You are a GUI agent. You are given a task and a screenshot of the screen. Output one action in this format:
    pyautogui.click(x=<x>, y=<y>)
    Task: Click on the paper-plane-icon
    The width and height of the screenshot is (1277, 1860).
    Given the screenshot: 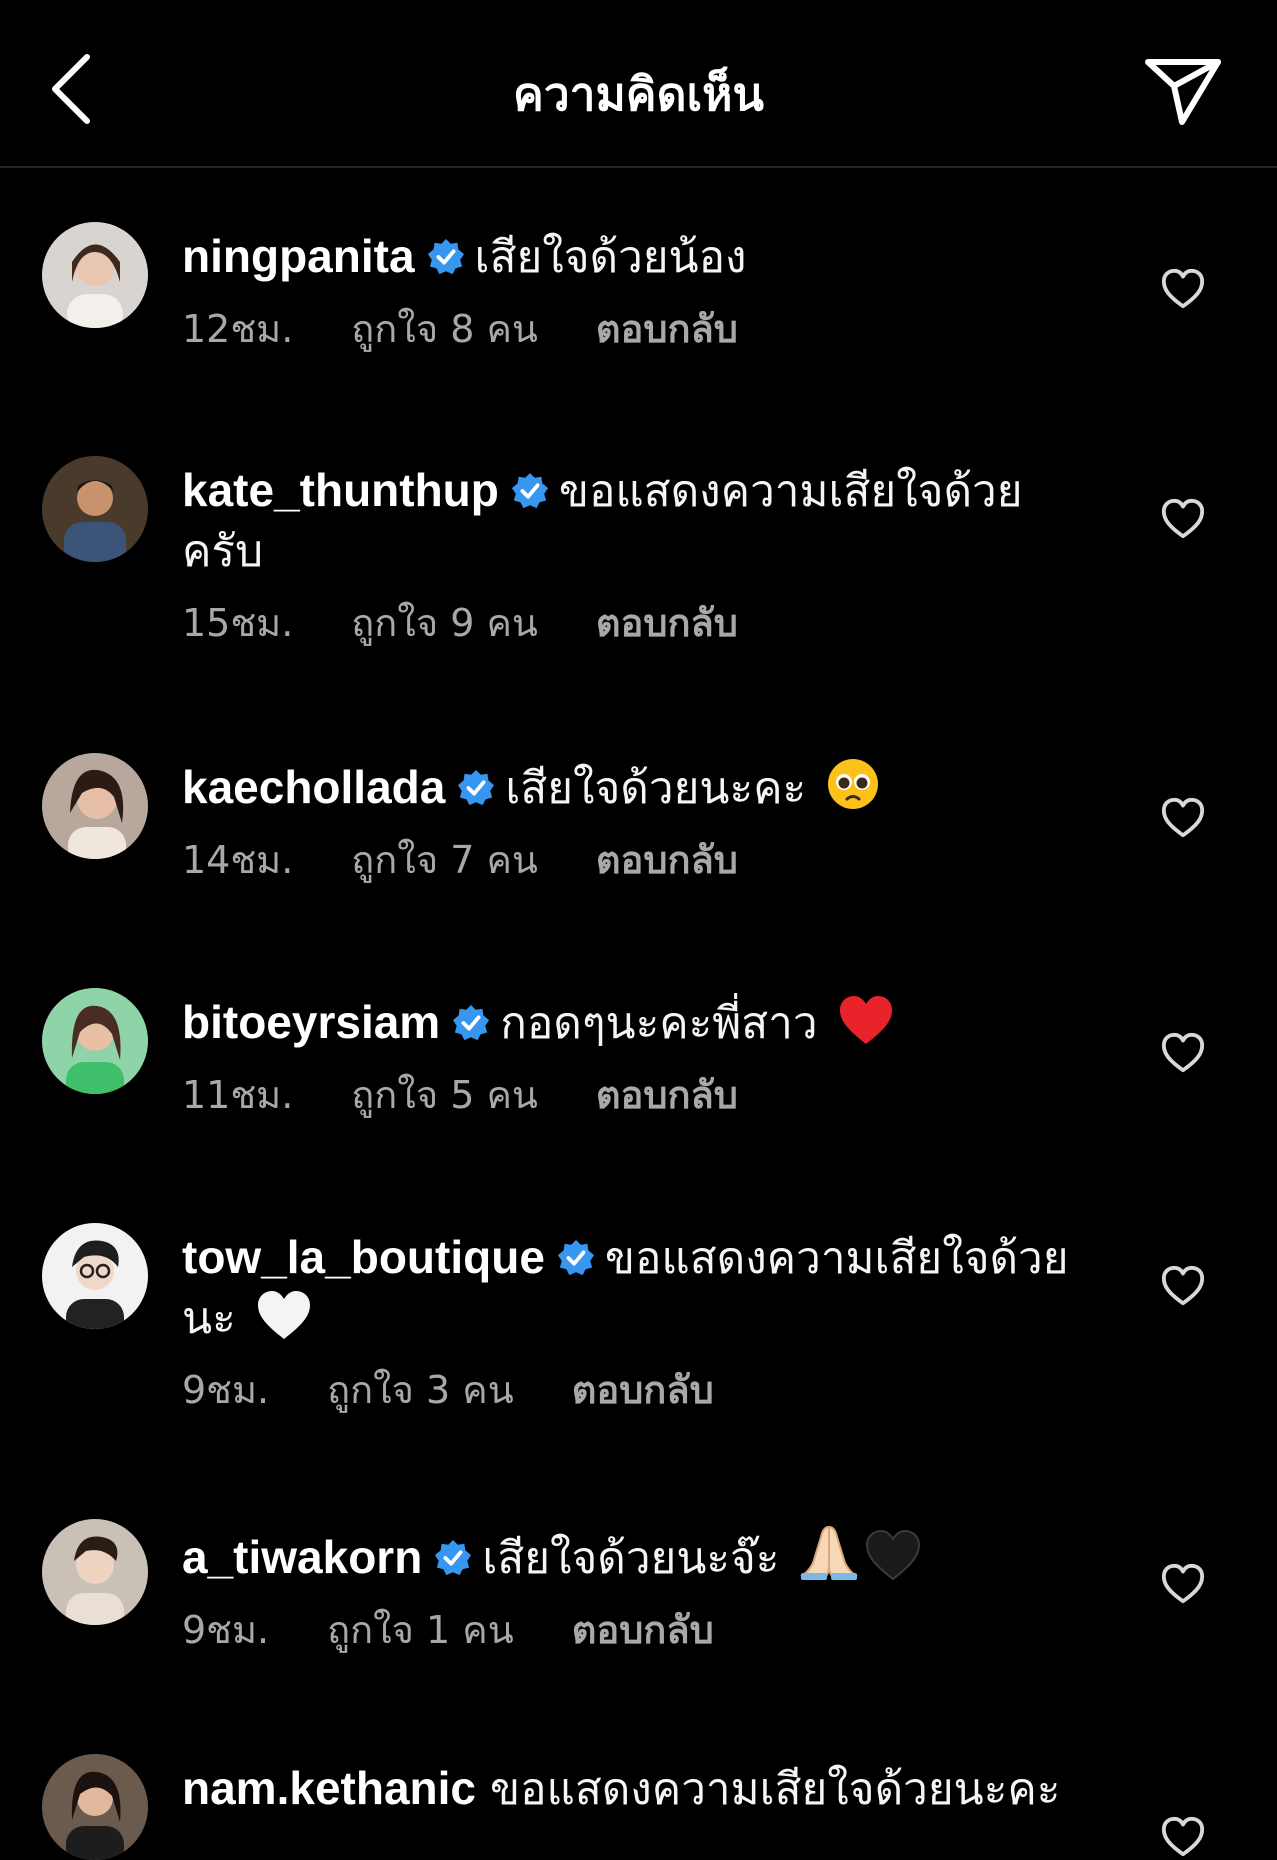 What is the action you would take?
    pyautogui.click(x=1183, y=92)
    